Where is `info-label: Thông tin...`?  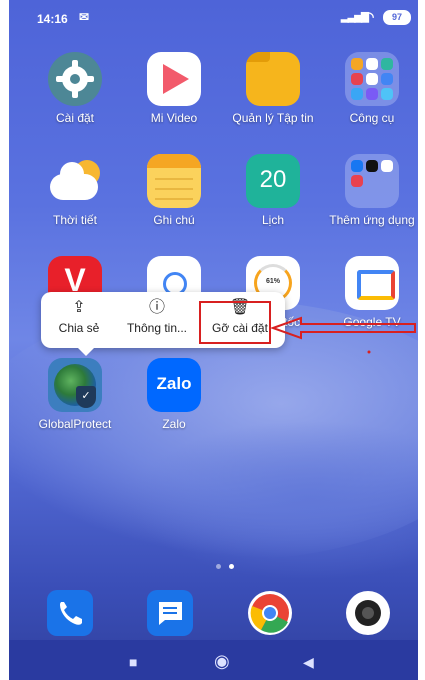 info-label: Thông tin... is located at coordinates (157, 328).